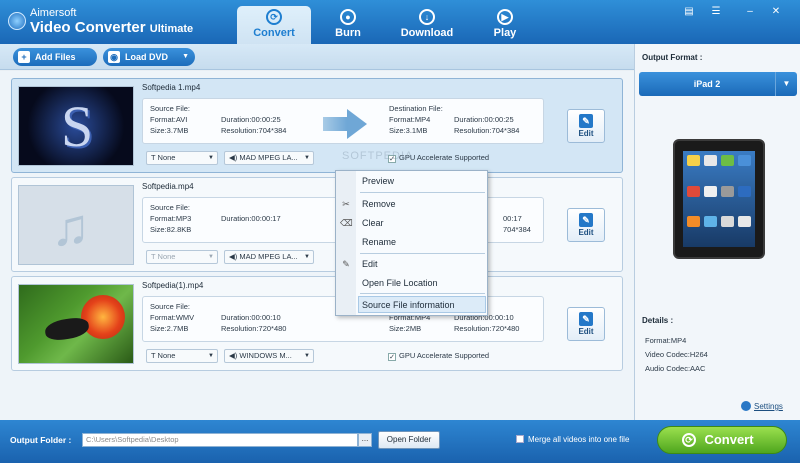  Describe the element at coordinates (400, 283) in the screenshot. I see `menu-item-open-file-location: Open File Location` at that location.